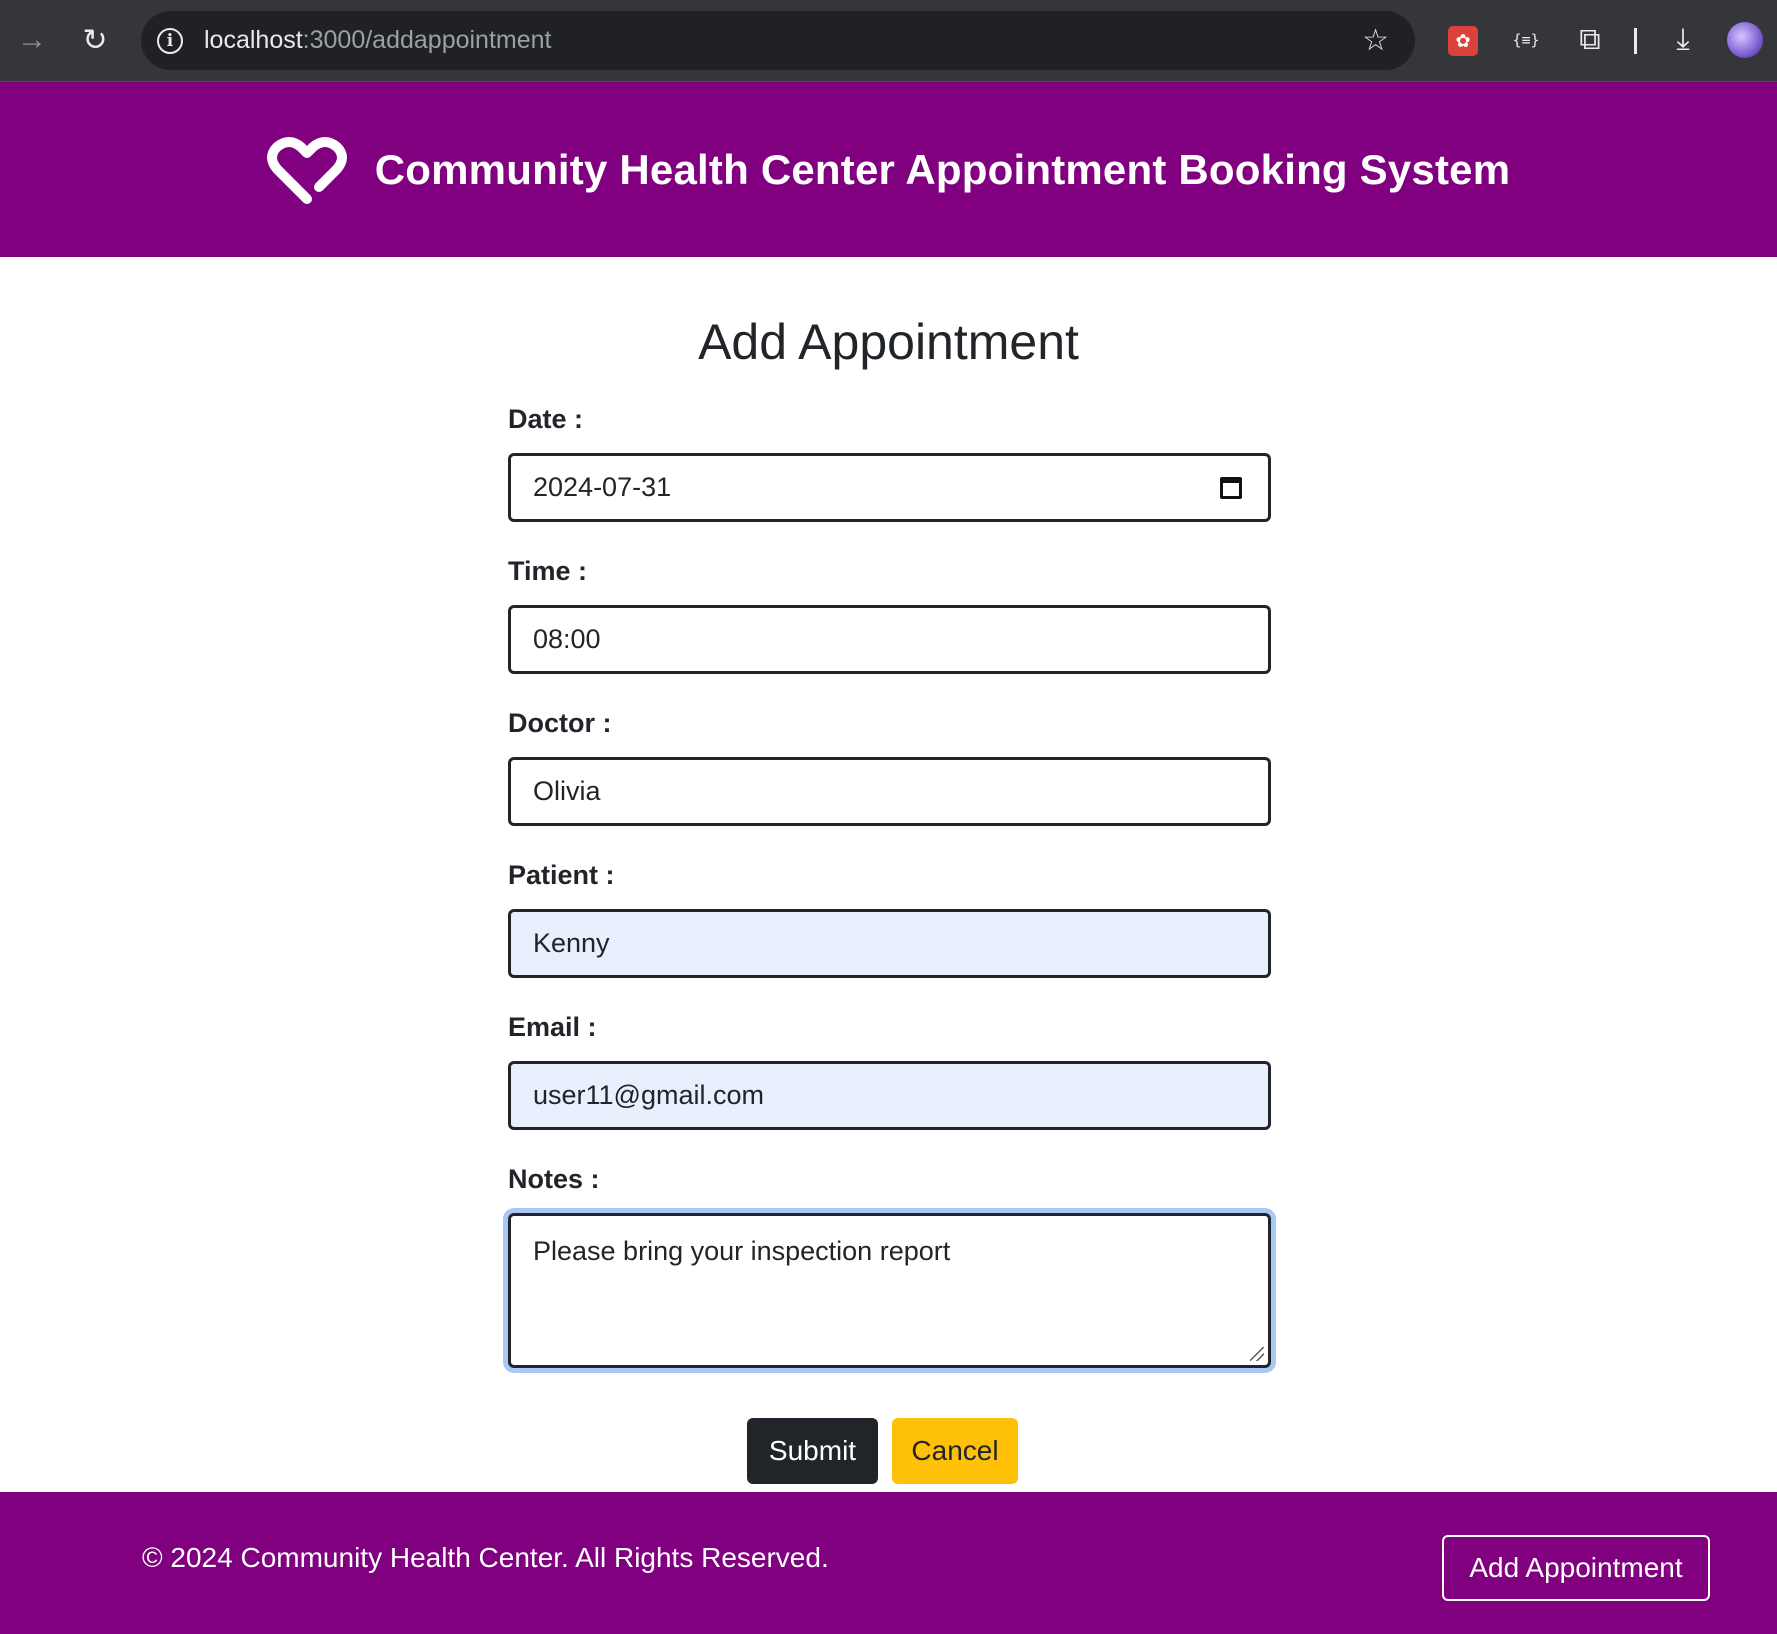  I want to click on submit-button: Submit, so click(812, 1451).